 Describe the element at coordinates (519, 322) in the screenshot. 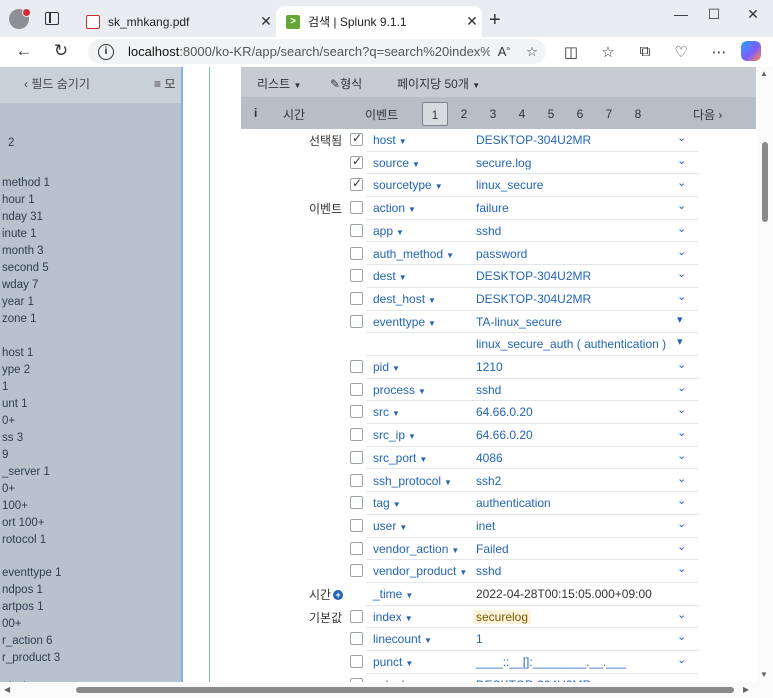

I see `field-value: TA-linux_secure` at that location.